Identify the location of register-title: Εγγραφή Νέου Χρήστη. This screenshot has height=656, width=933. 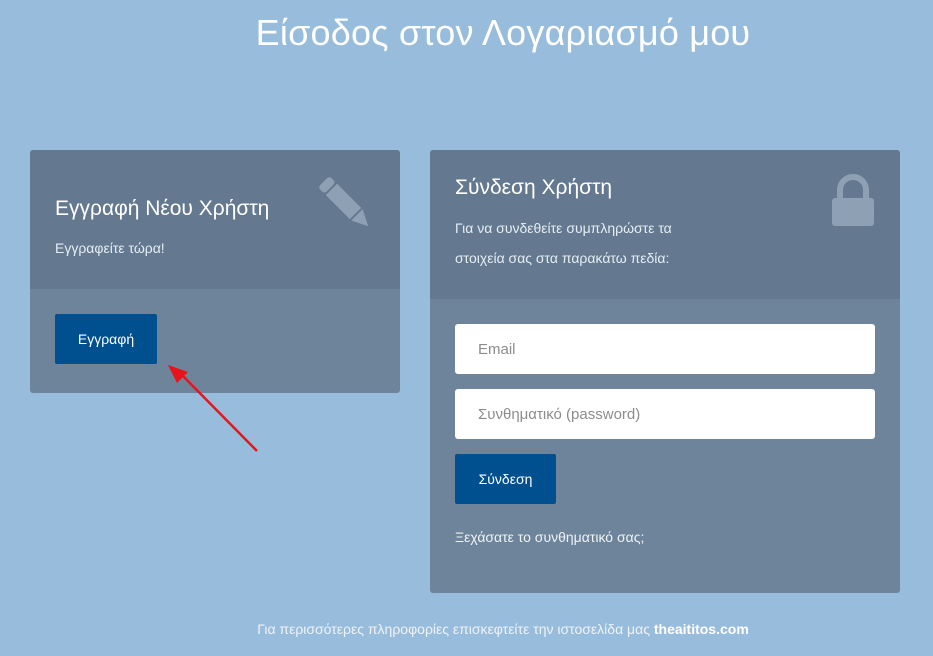
(162, 208).